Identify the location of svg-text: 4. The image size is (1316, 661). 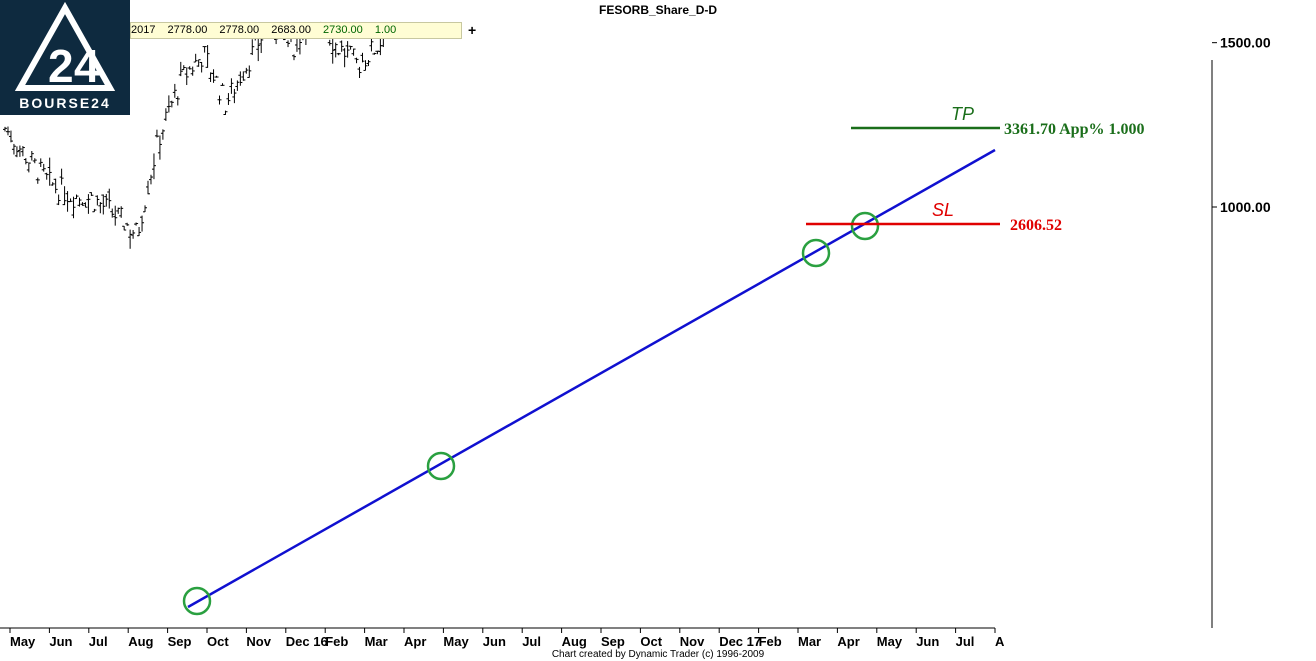
(87, 66).